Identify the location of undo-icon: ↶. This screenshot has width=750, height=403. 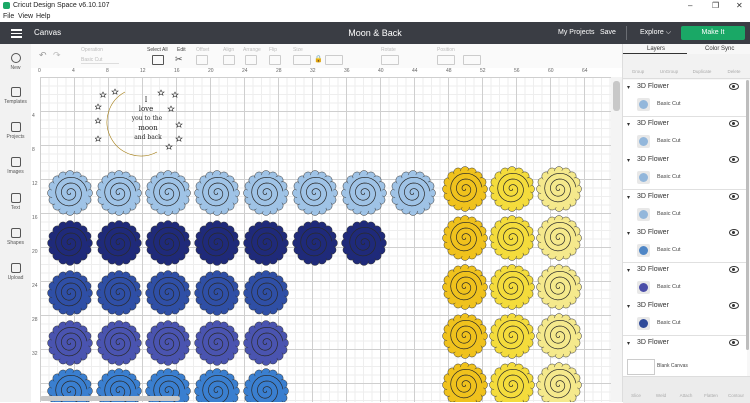
(43, 55).